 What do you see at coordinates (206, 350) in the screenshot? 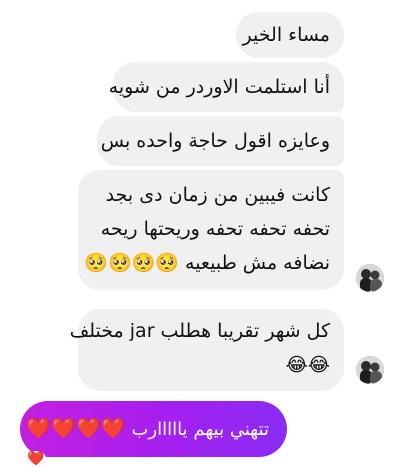
I see `incoming-message: كل شهر تقريبا هطلب jar مختلف 😂😂` at bounding box center [206, 350].